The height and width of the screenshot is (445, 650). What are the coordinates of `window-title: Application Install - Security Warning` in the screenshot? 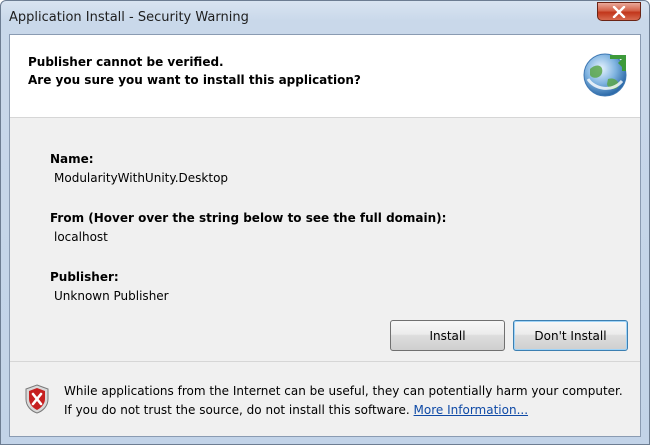 It's located at (129, 17).